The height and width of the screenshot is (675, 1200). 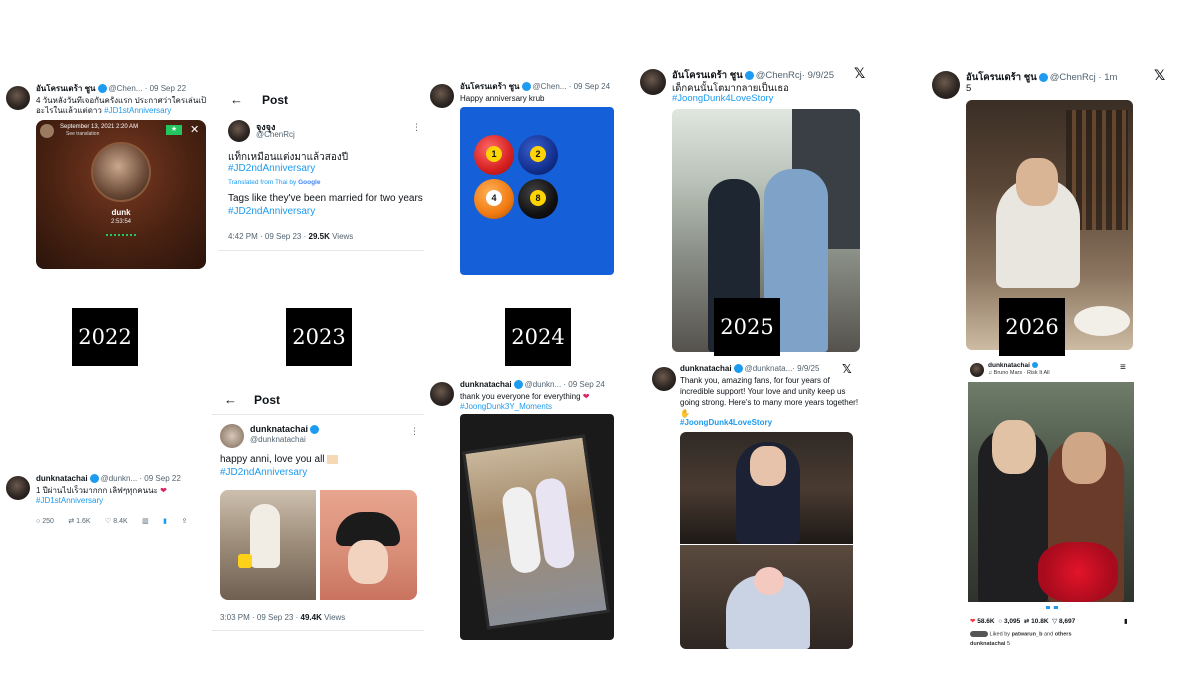 I want to click on handle: @ChenRcj, so click(x=778, y=75).